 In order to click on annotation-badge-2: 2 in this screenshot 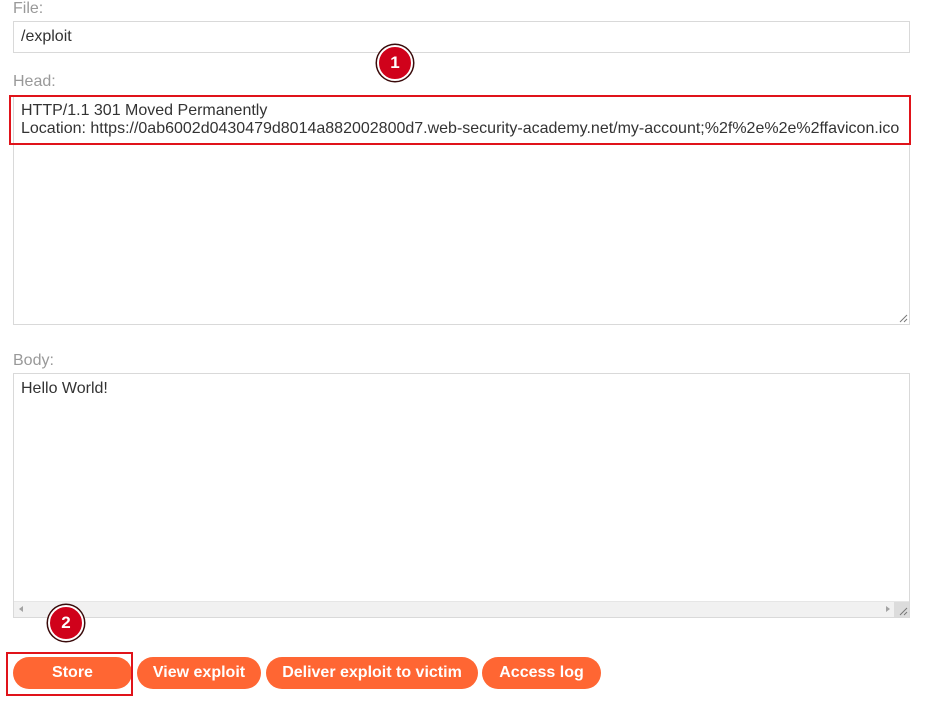, I will do `click(66, 623)`.